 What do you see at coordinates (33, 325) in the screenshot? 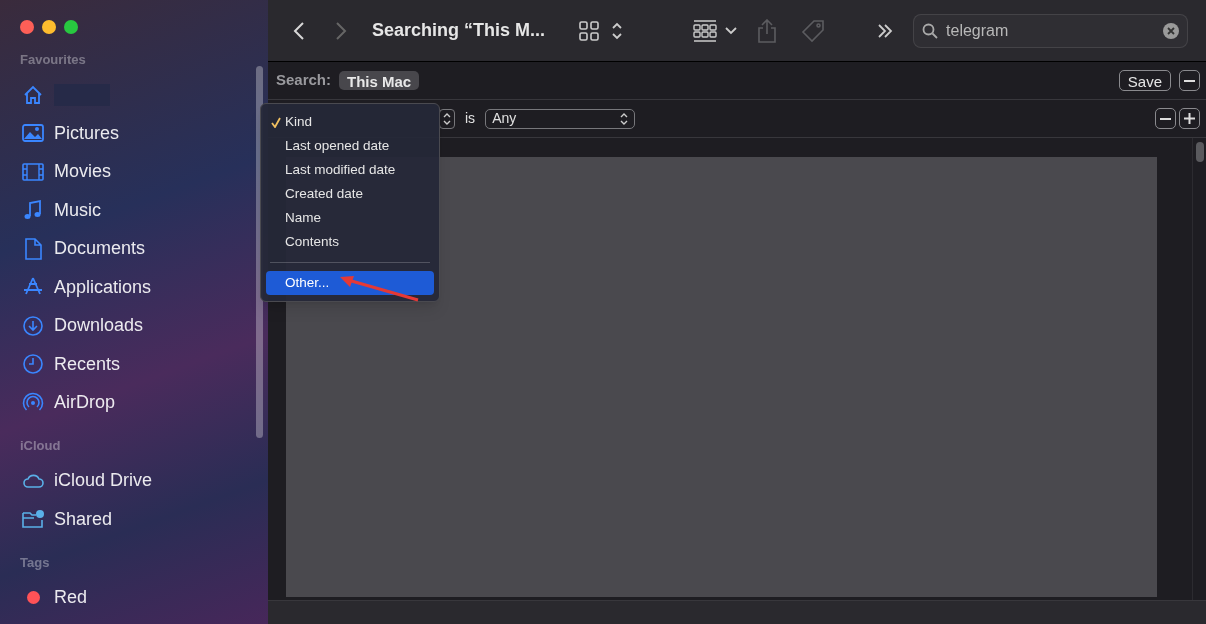
I see `download-icon` at bounding box center [33, 325].